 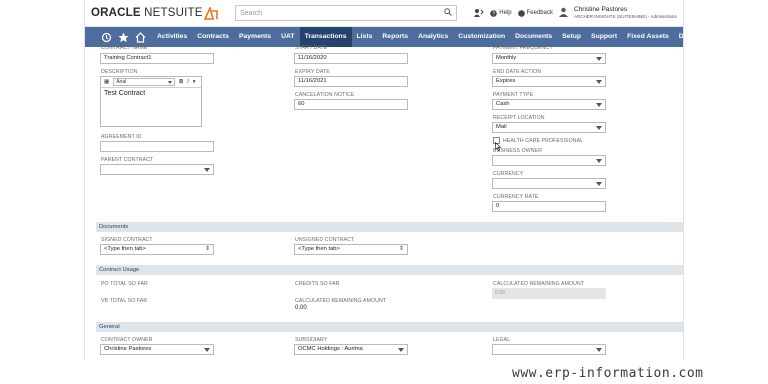 I want to click on calc-remaining-label-2: CALCULATED REMAINING AMOUNT, so click(x=341, y=301).